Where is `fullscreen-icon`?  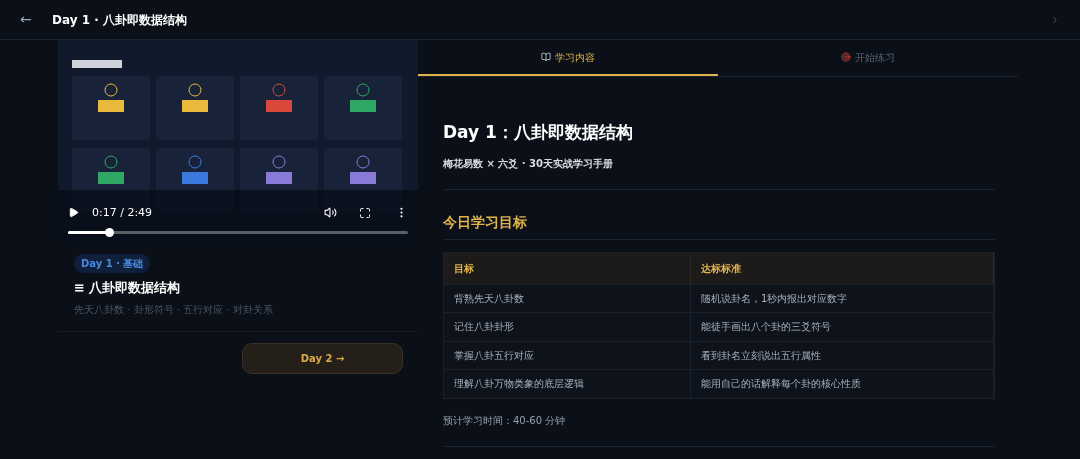
fullscreen-icon is located at coordinates (365, 212).